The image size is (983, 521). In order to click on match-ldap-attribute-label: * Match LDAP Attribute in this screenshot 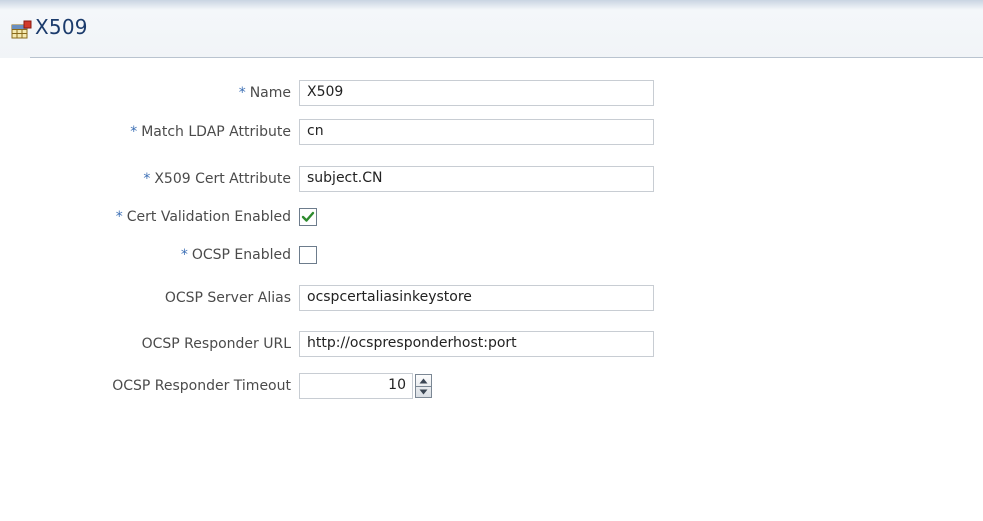, I will do `click(210, 132)`.